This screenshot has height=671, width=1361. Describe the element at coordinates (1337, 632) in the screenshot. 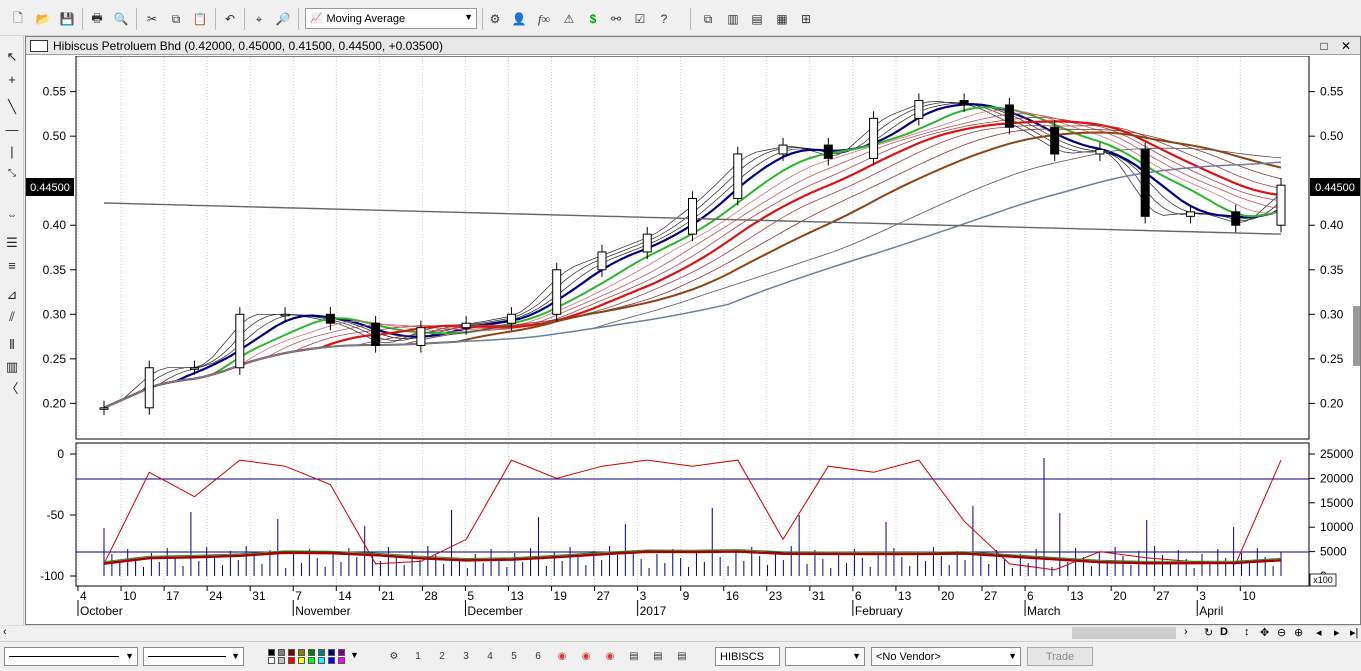

I see `next-icon: ▸` at that location.